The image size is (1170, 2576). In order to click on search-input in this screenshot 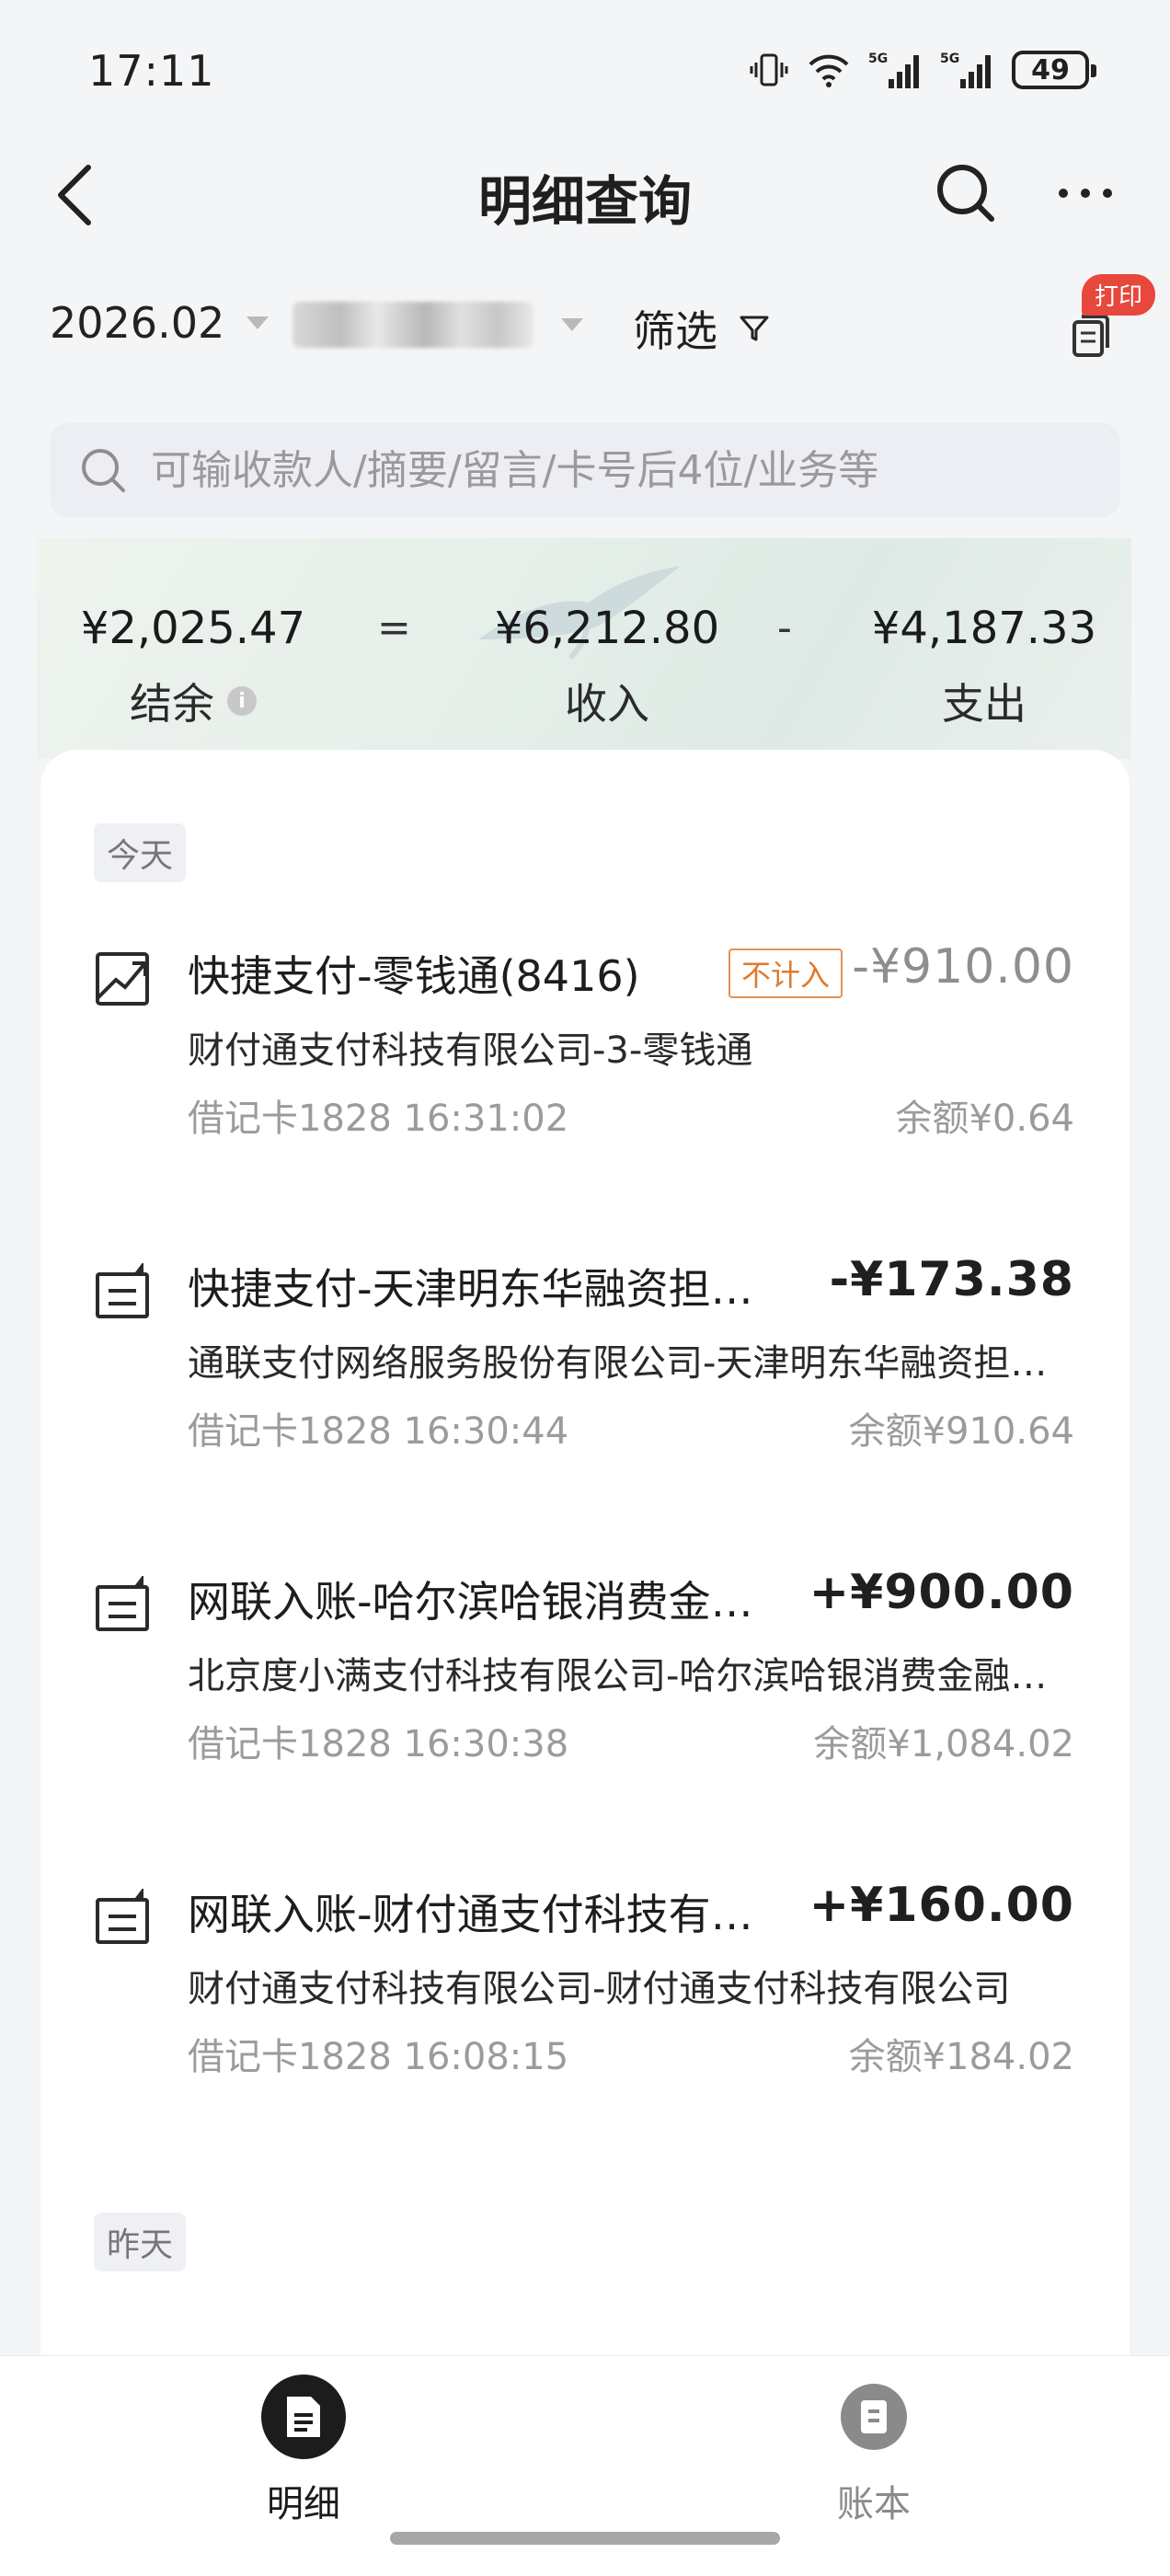, I will do `click(611, 470)`.